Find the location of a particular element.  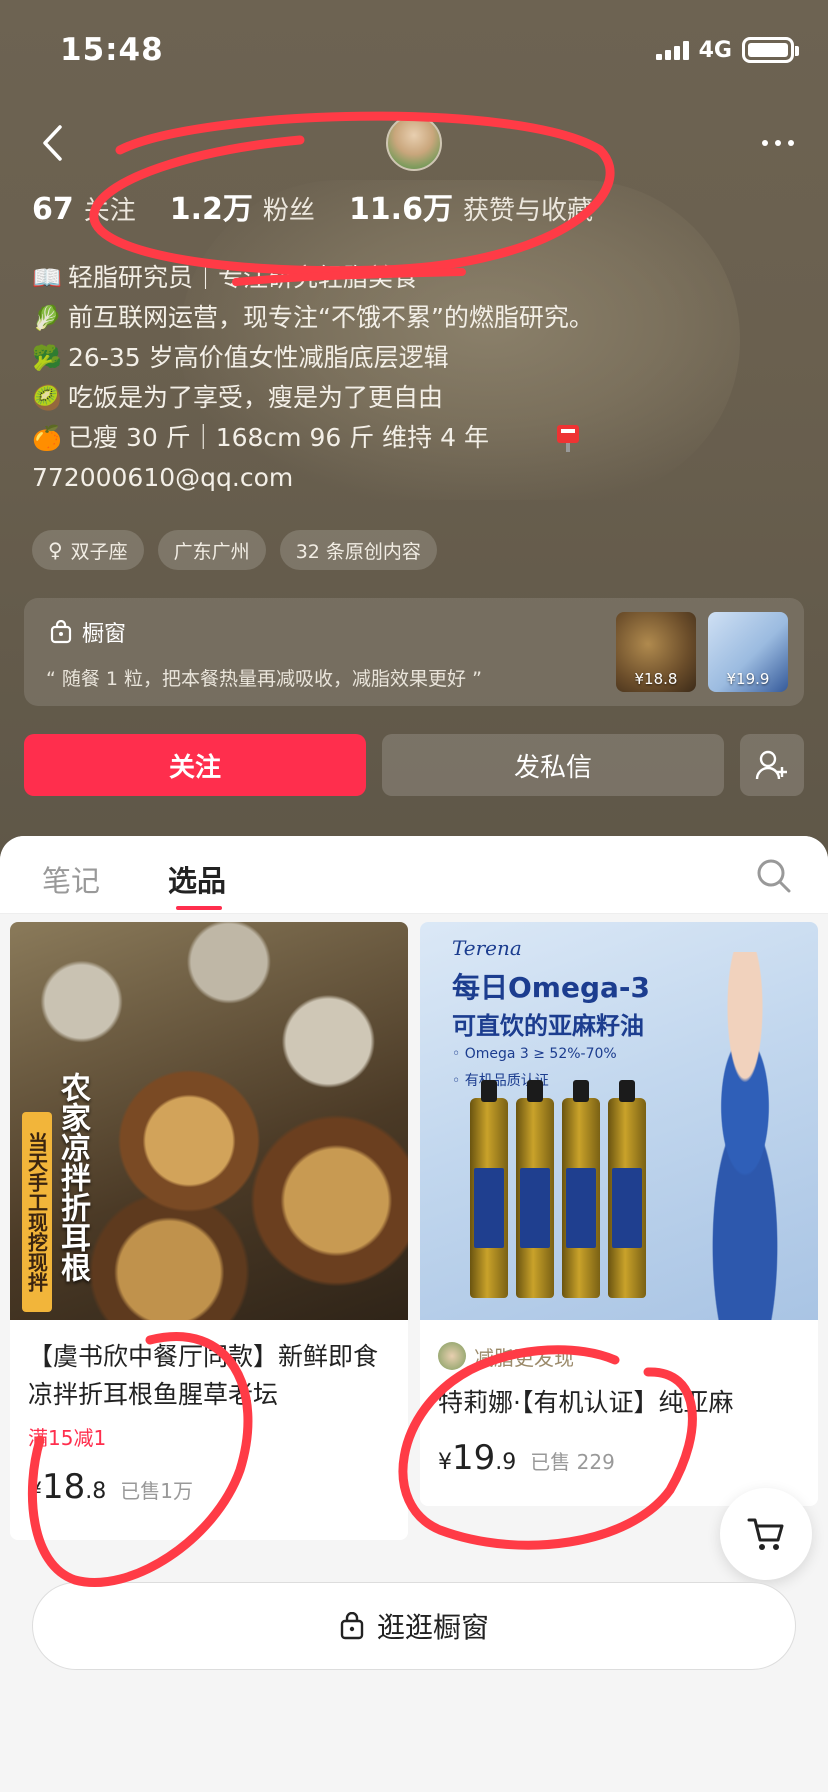

price-integer: 18 is located at coordinates (64, 1487).